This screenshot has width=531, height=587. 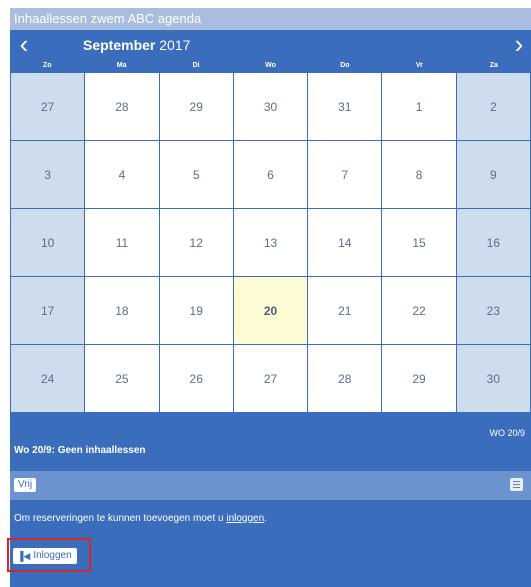 What do you see at coordinates (122, 174) in the screenshot?
I see `calendar-day: 4` at bounding box center [122, 174].